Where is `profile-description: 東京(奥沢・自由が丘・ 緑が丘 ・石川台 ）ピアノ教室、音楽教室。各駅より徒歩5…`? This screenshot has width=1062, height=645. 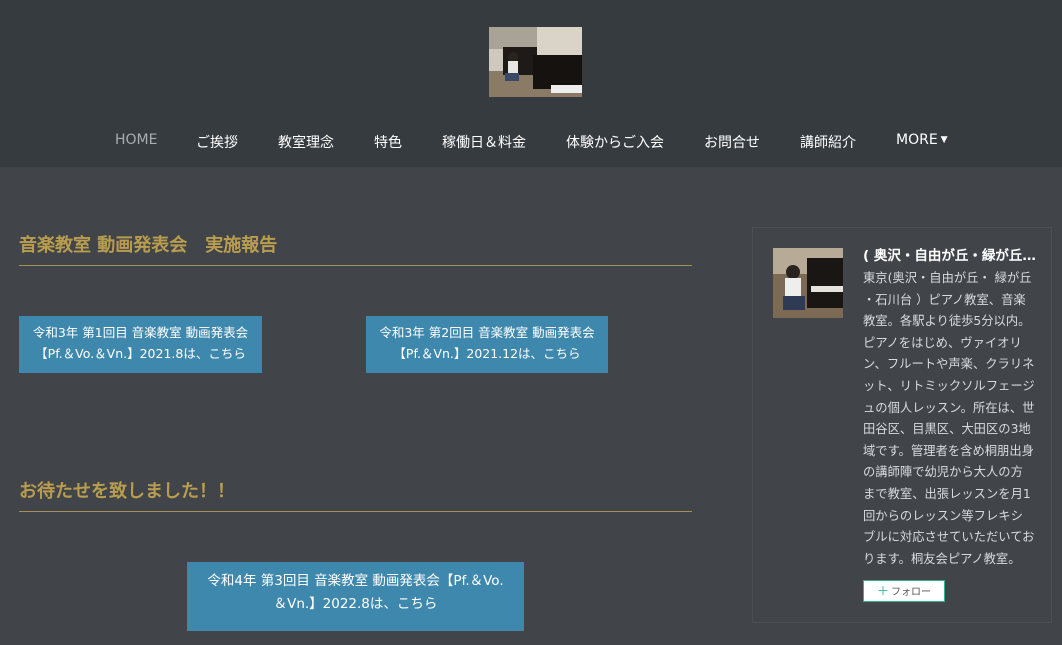
profile-description: 東京(奥沢・自由が丘・ 緑が丘 ・石川台 ）ピアノ教室、音楽教室。各駅より徒歩5… is located at coordinates (949, 418).